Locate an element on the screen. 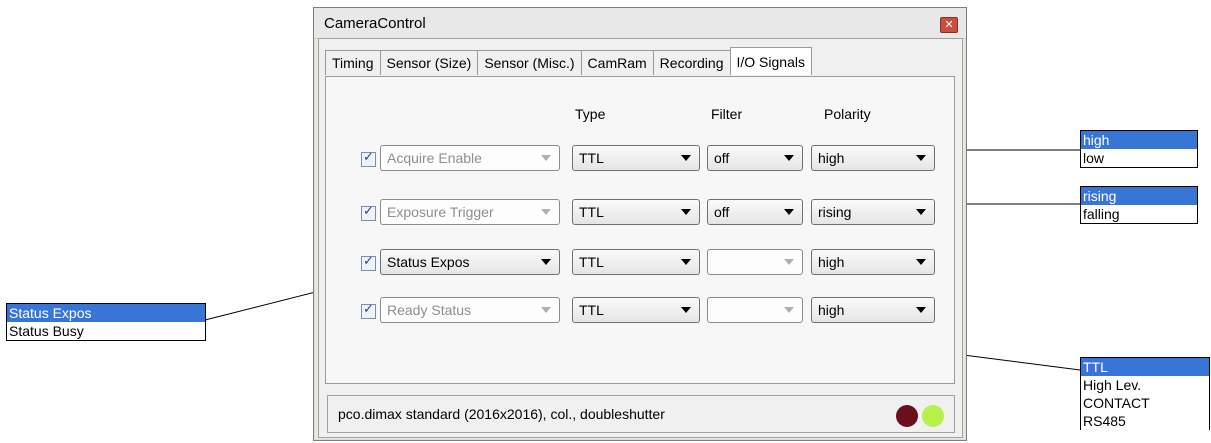 The height and width of the screenshot is (443, 1211). signal-name-select-ready-status: Ready Status is located at coordinates (470, 310).